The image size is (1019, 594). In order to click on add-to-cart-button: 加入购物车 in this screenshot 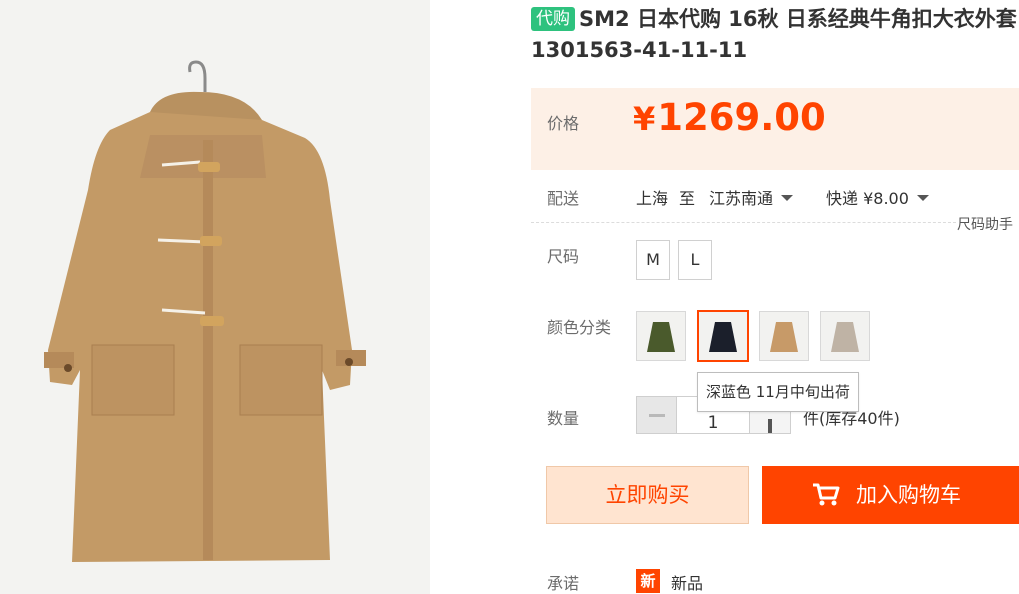, I will do `click(890, 495)`.